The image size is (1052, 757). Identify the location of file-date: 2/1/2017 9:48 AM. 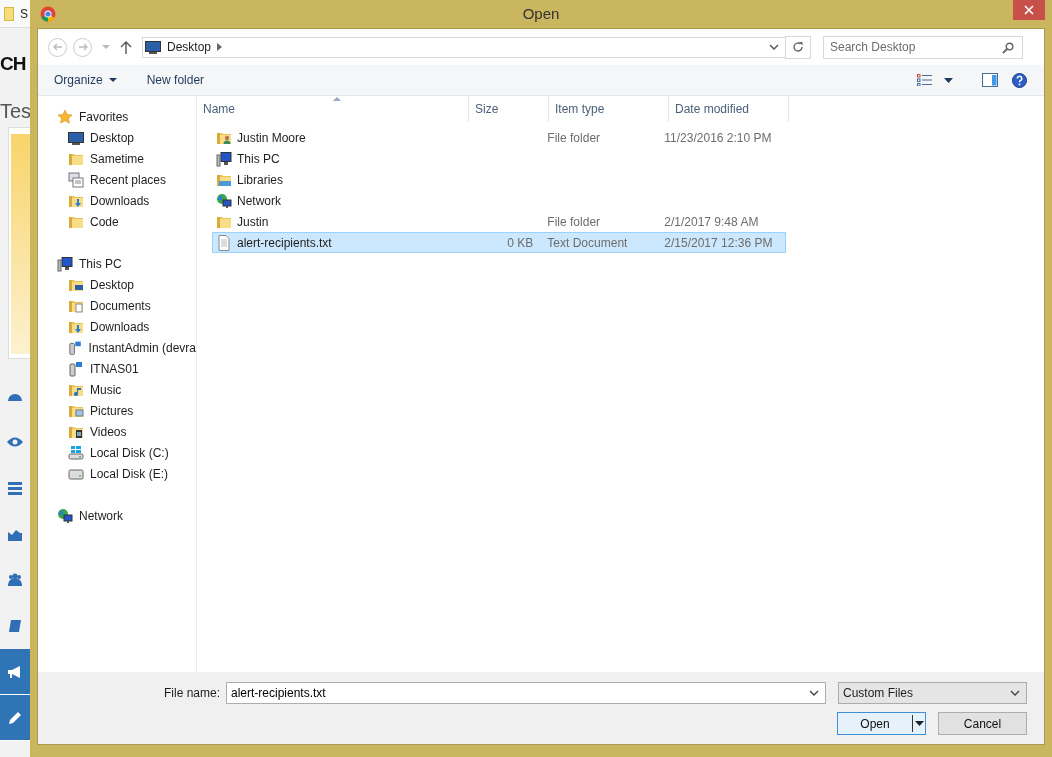
(711, 221).